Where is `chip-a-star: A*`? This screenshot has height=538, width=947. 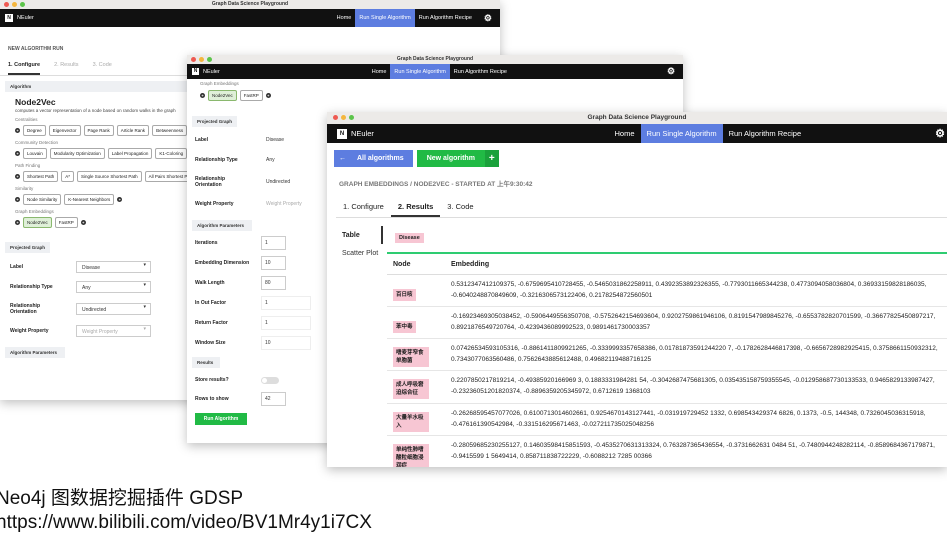
chip-a-star: A* is located at coordinates (68, 176).